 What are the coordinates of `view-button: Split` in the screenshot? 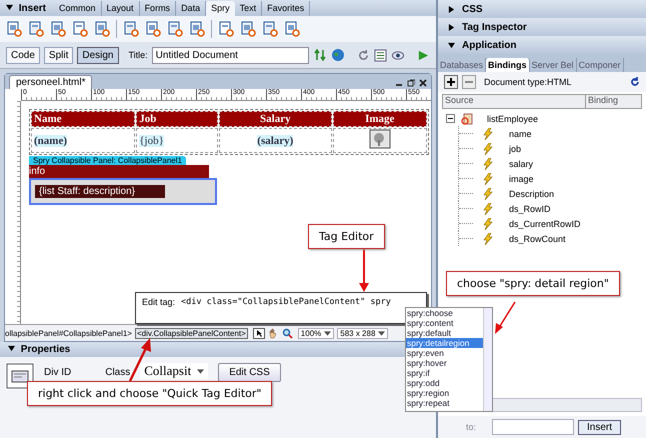 It's located at (59, 55).